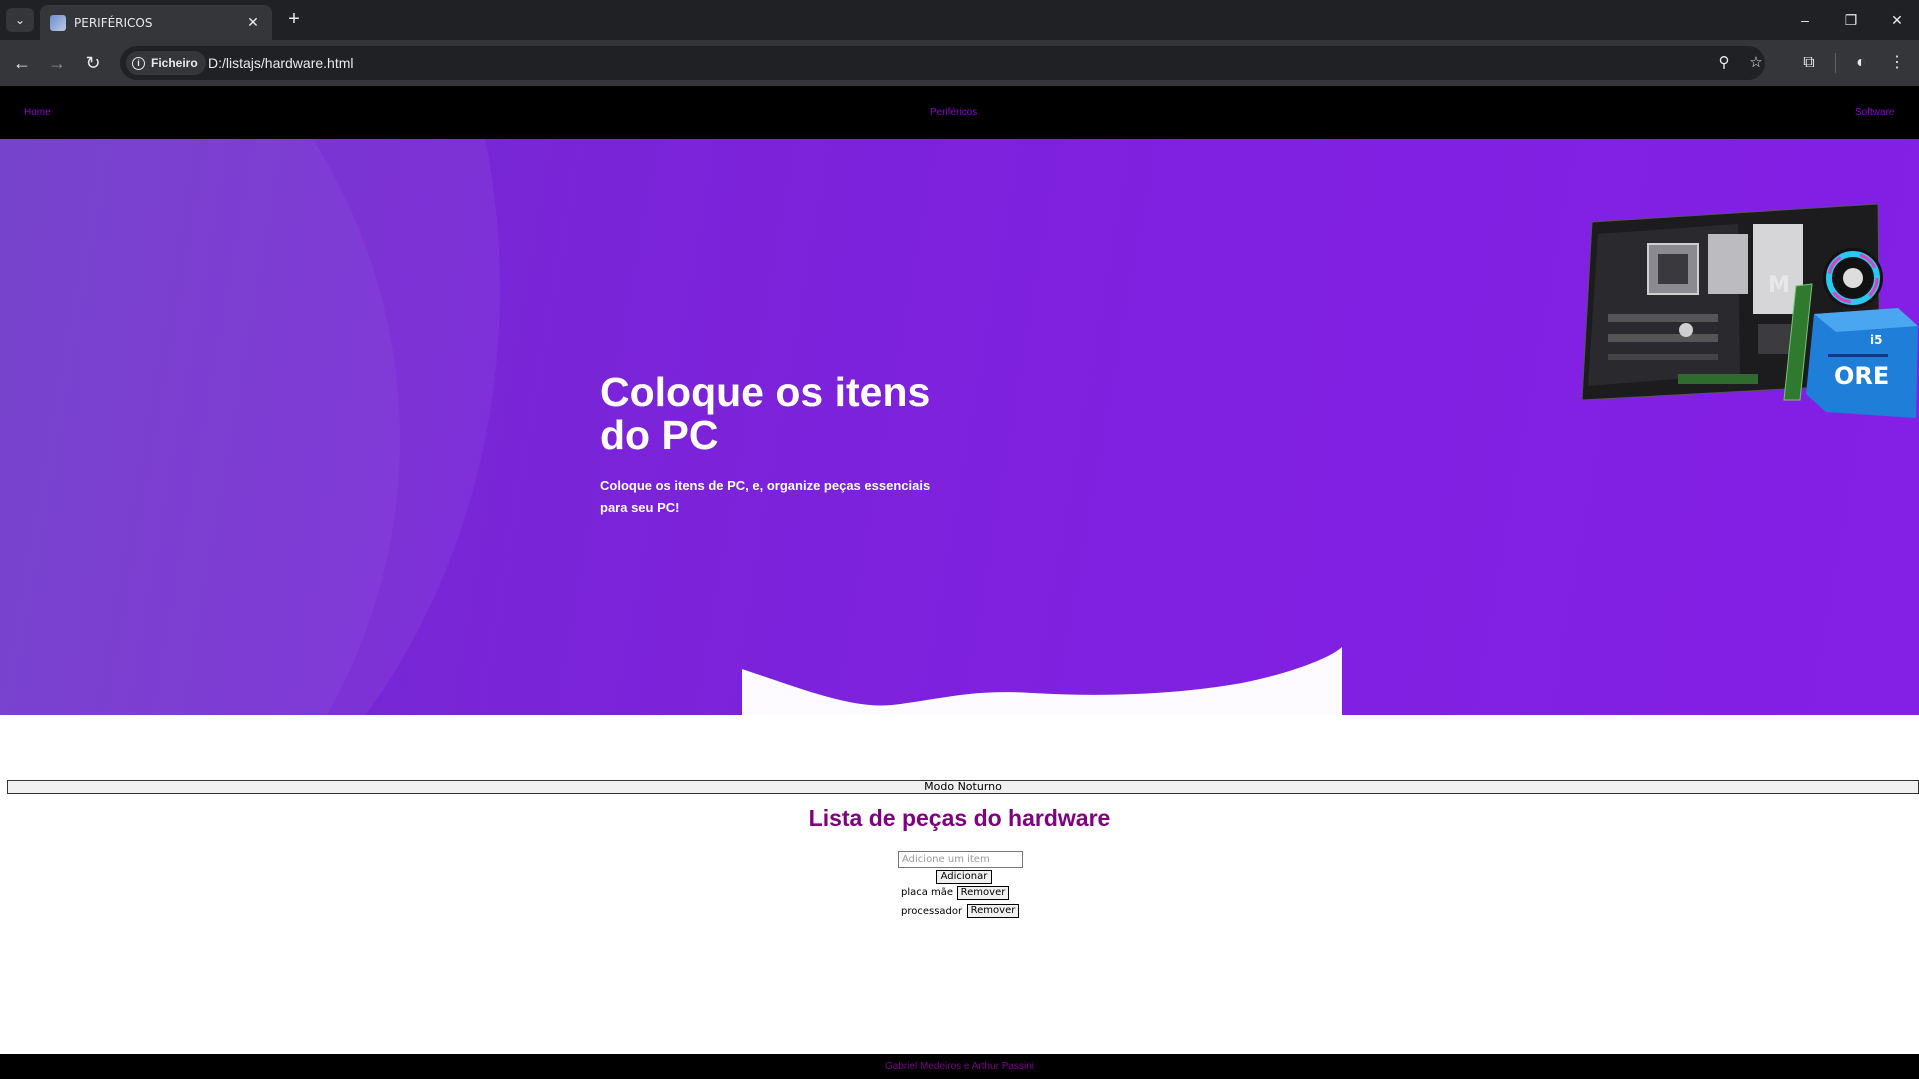 The width and height of the screenshot is (1919, 1079). I want to click on close-tab-icon: ✕, so click(253, 22).